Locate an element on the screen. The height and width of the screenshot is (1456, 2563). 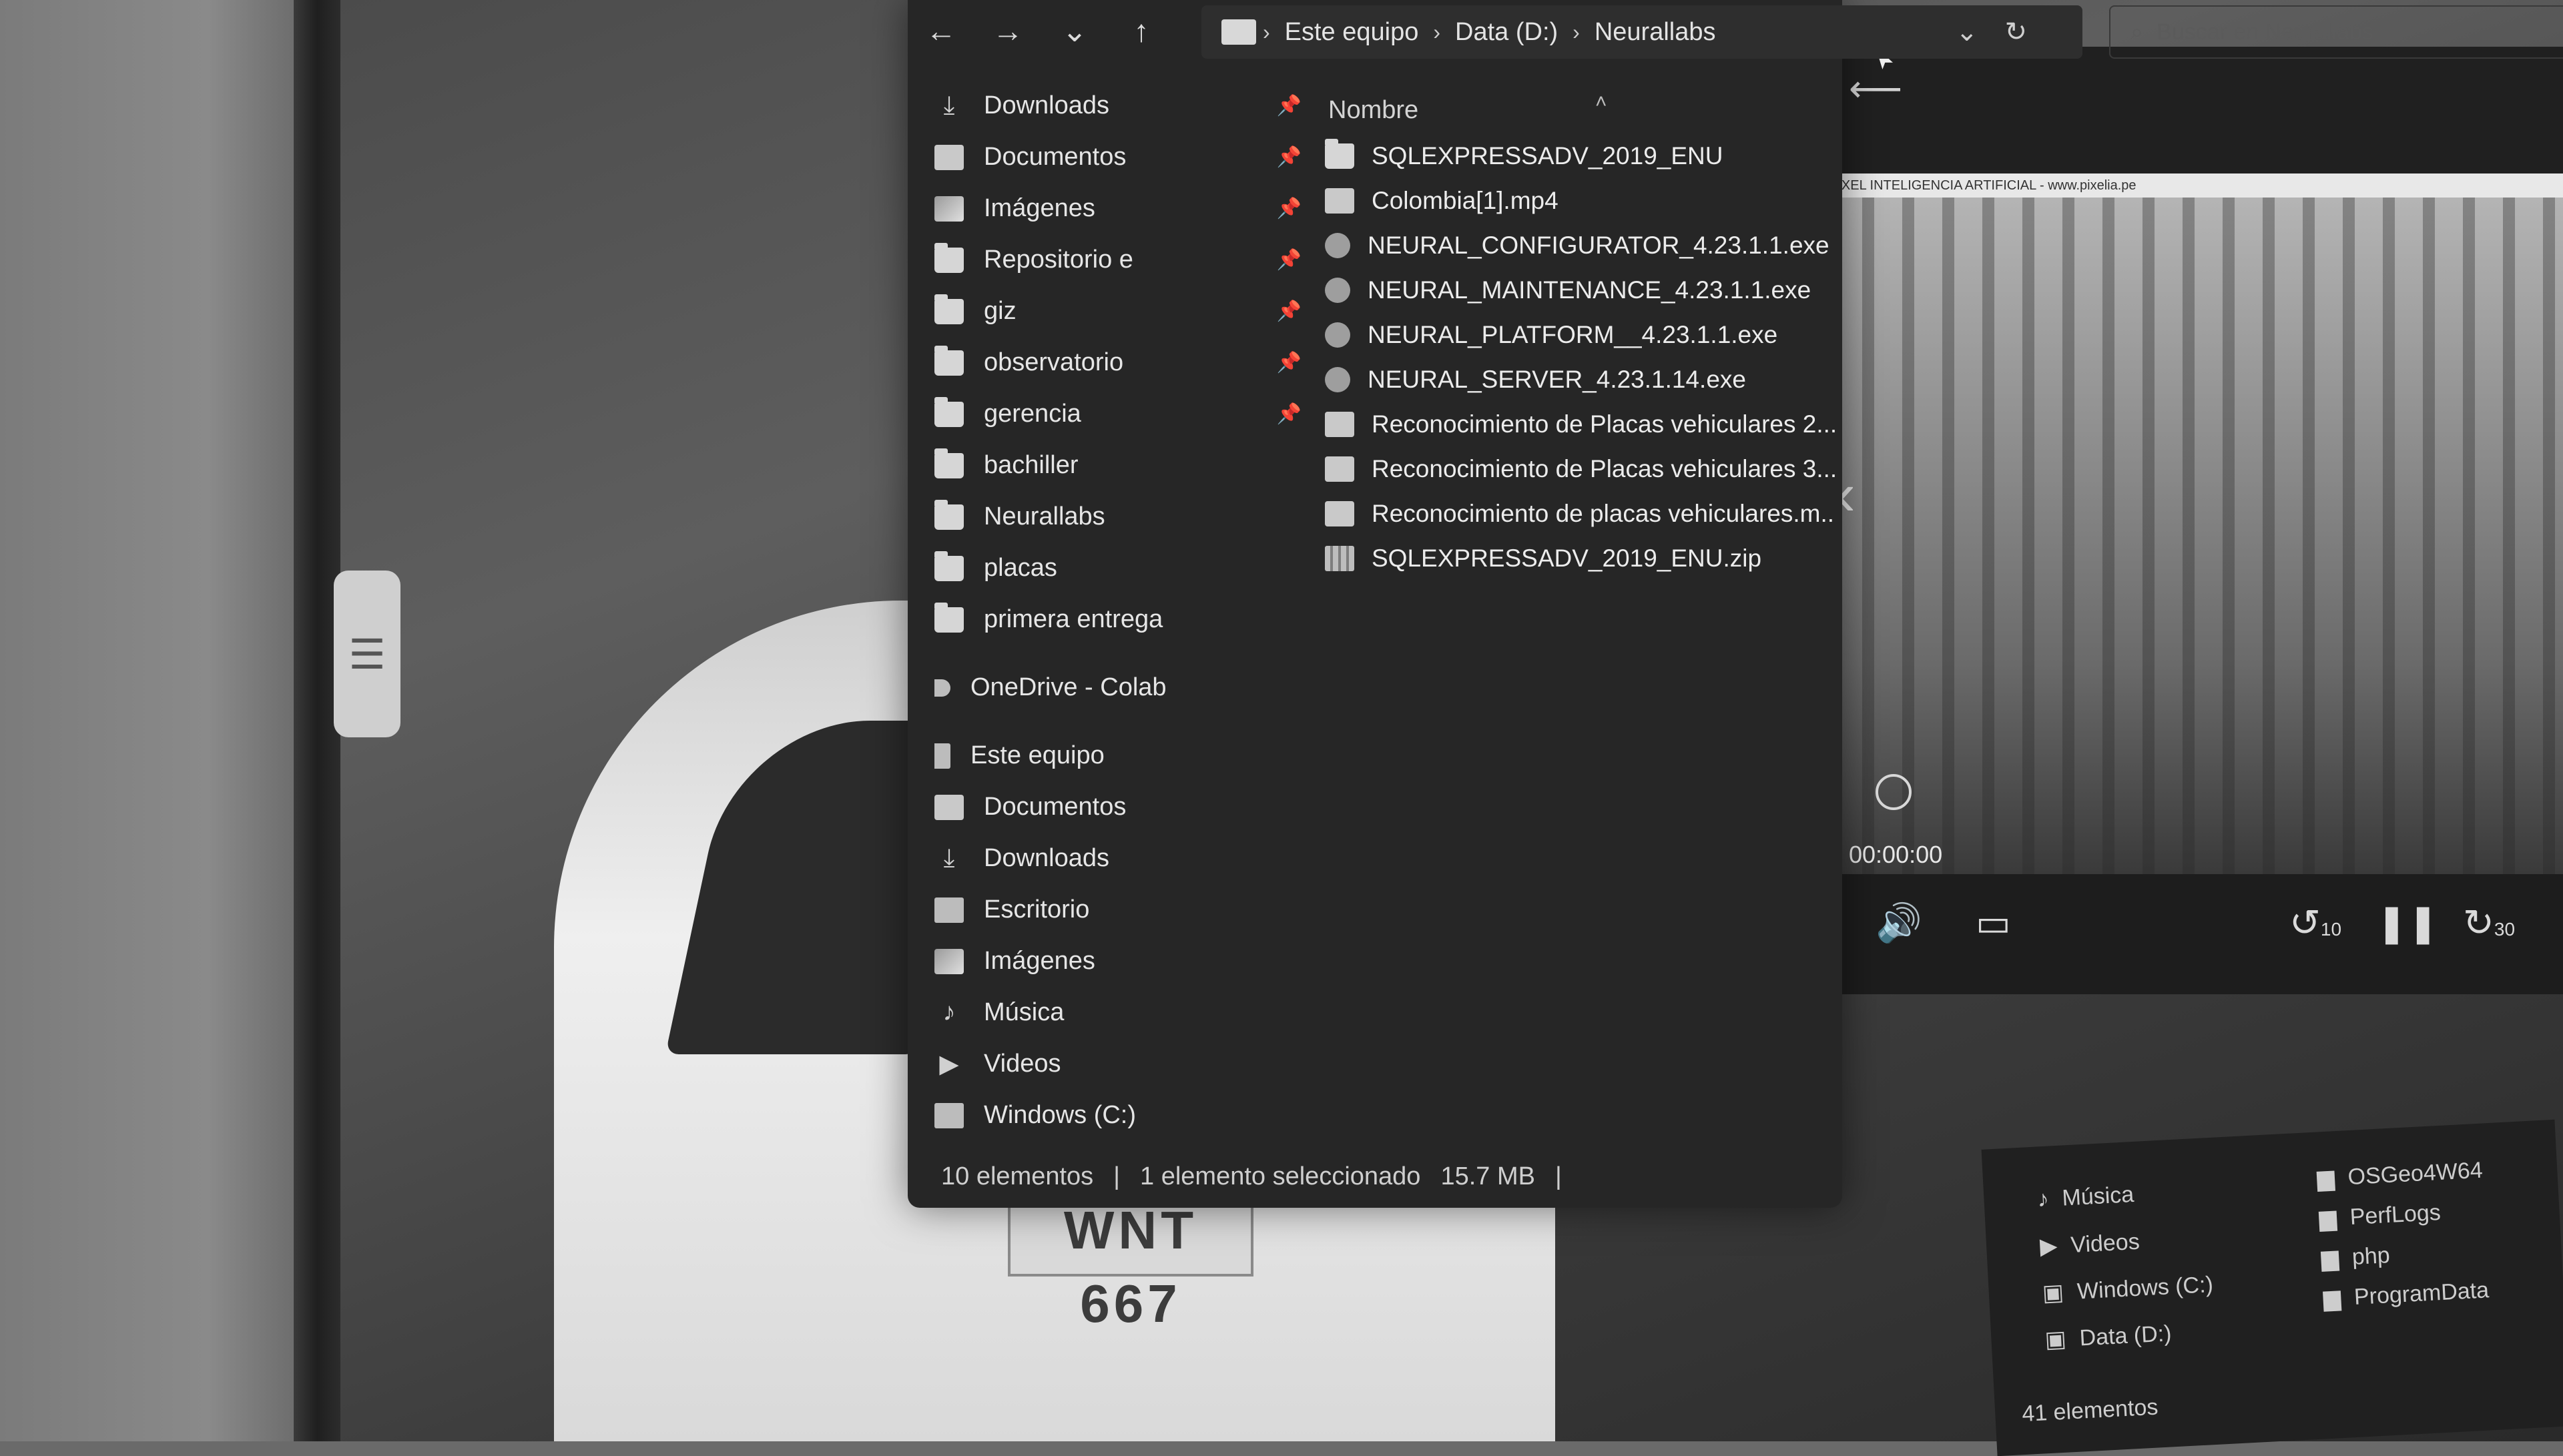
sidebar-item-imagenes: Imágenes 📌 is located at coordinates (1128, 208).